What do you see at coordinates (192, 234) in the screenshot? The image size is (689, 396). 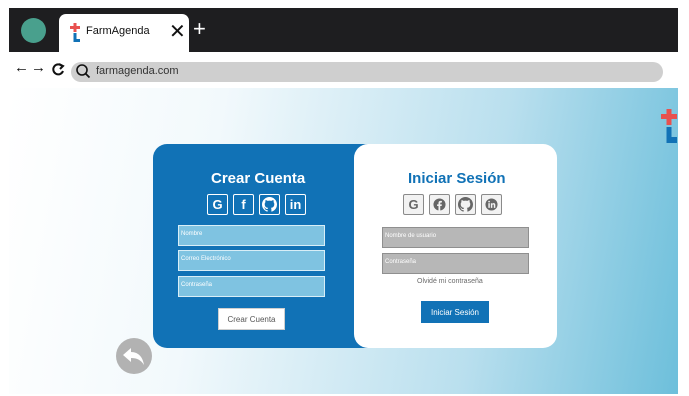 I see `name-placeholder: Nombre` at bounding box center [192, 234].